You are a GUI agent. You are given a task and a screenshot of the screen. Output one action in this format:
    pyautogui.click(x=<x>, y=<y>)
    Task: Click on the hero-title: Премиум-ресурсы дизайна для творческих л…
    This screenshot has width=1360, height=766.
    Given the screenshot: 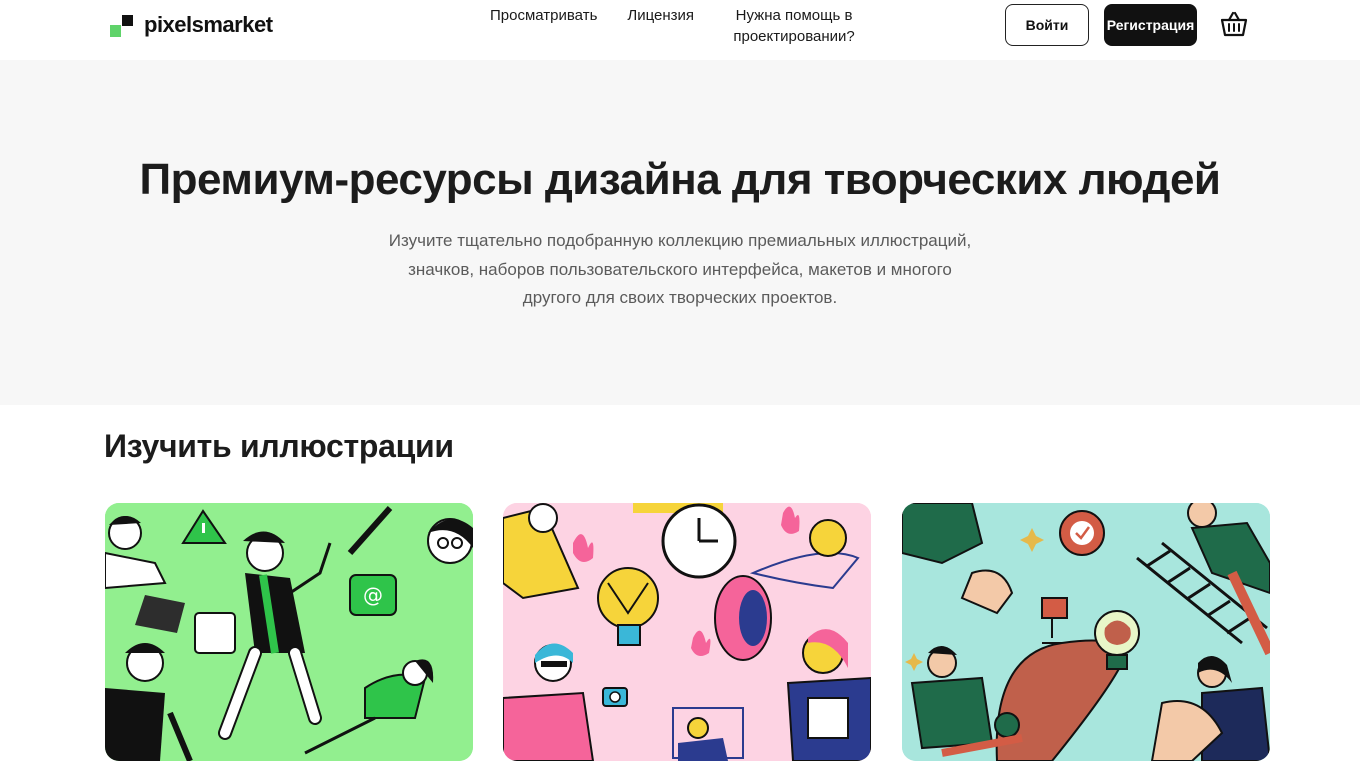 What is the action you would take?
    pyautogui.click(x=680, y=179)
    